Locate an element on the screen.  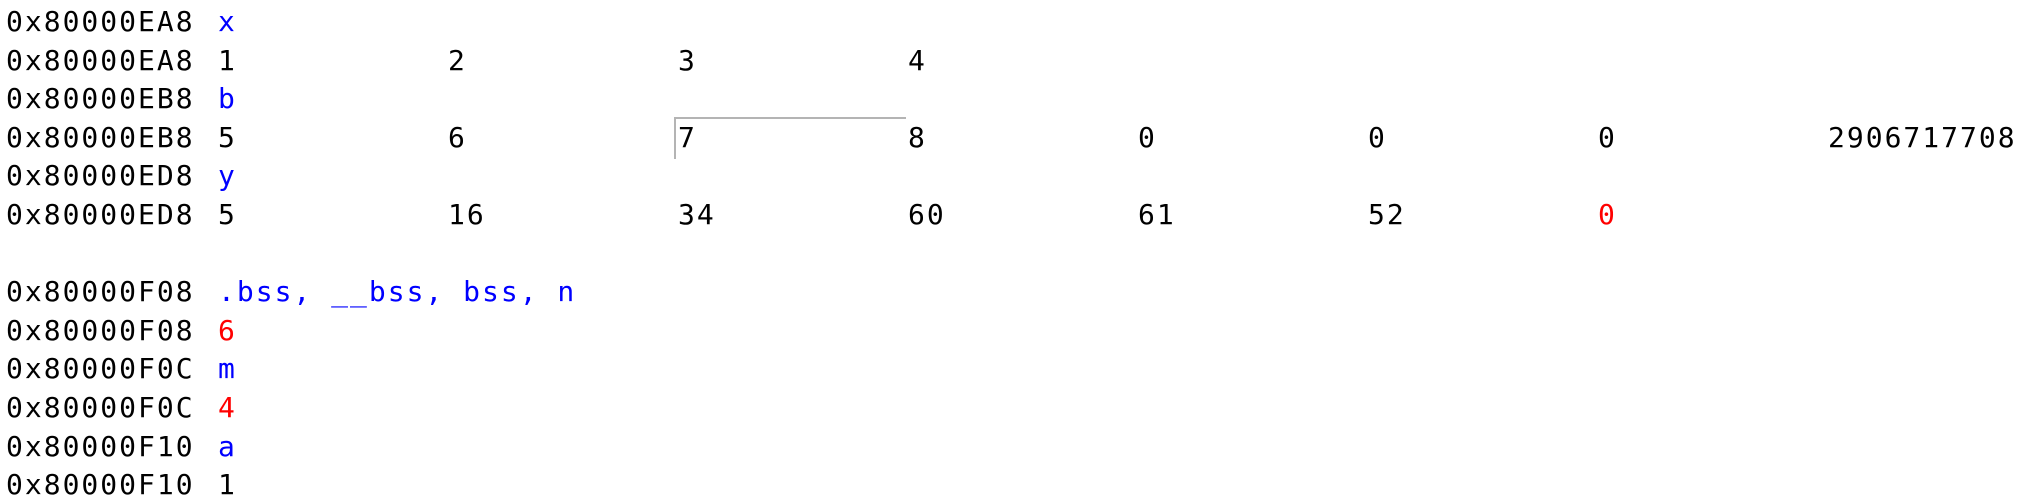
memory-value-row: 0x80000F08 6 is located at coordinates (1018, 331).